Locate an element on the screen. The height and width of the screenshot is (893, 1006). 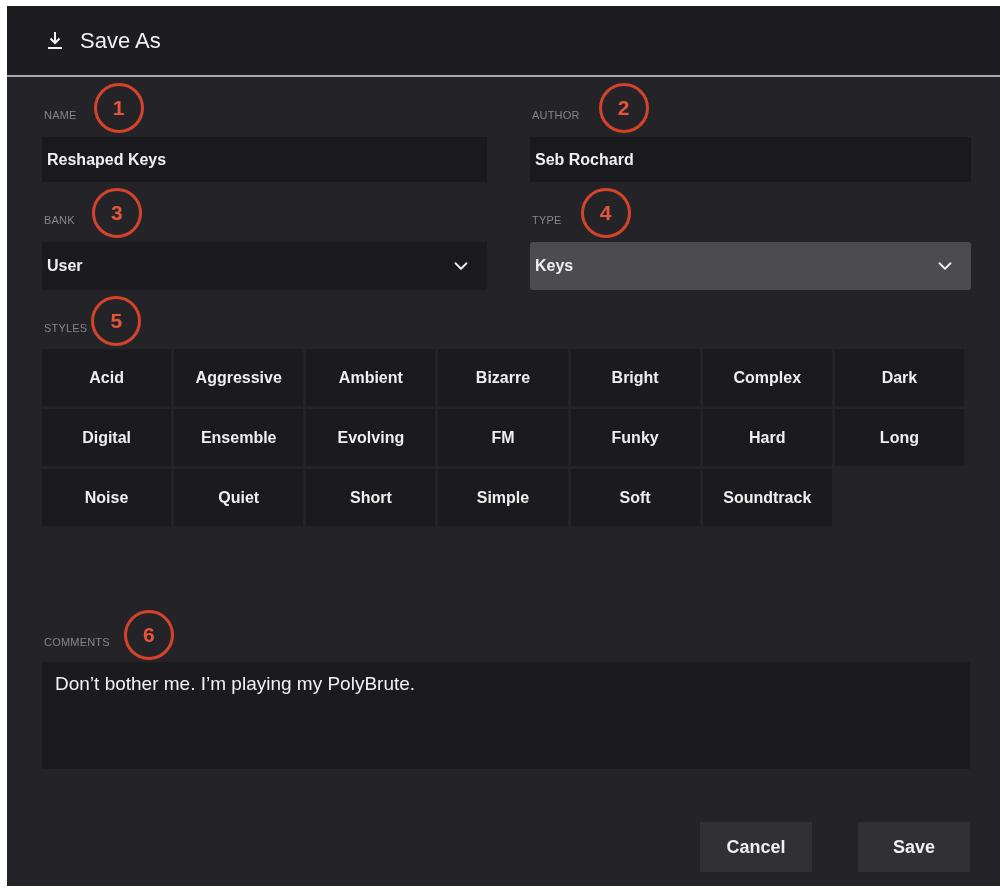
style-tag: Hard is located at coordinates (767, 437).